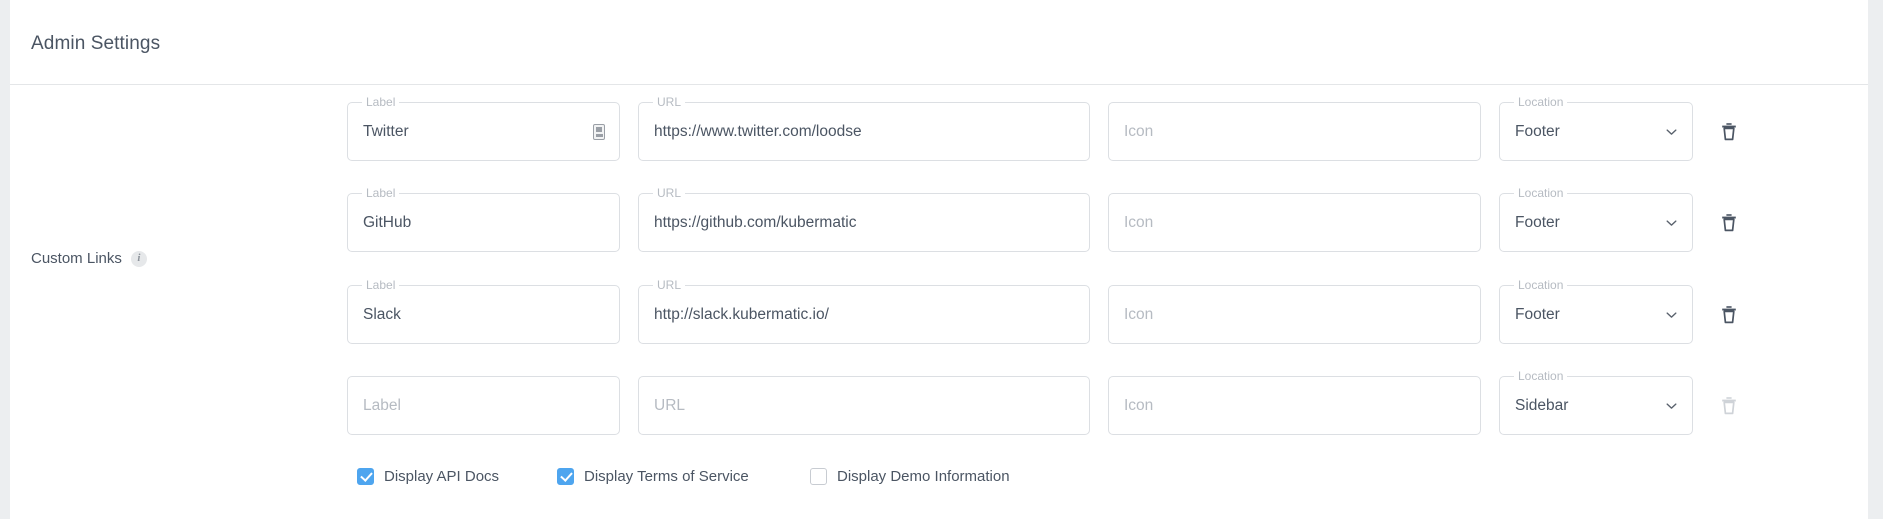  What do you see at coordinates (599, 131) in the screenshot?
I see `tofu-glyph-icon` at bounding box center [599, 131].